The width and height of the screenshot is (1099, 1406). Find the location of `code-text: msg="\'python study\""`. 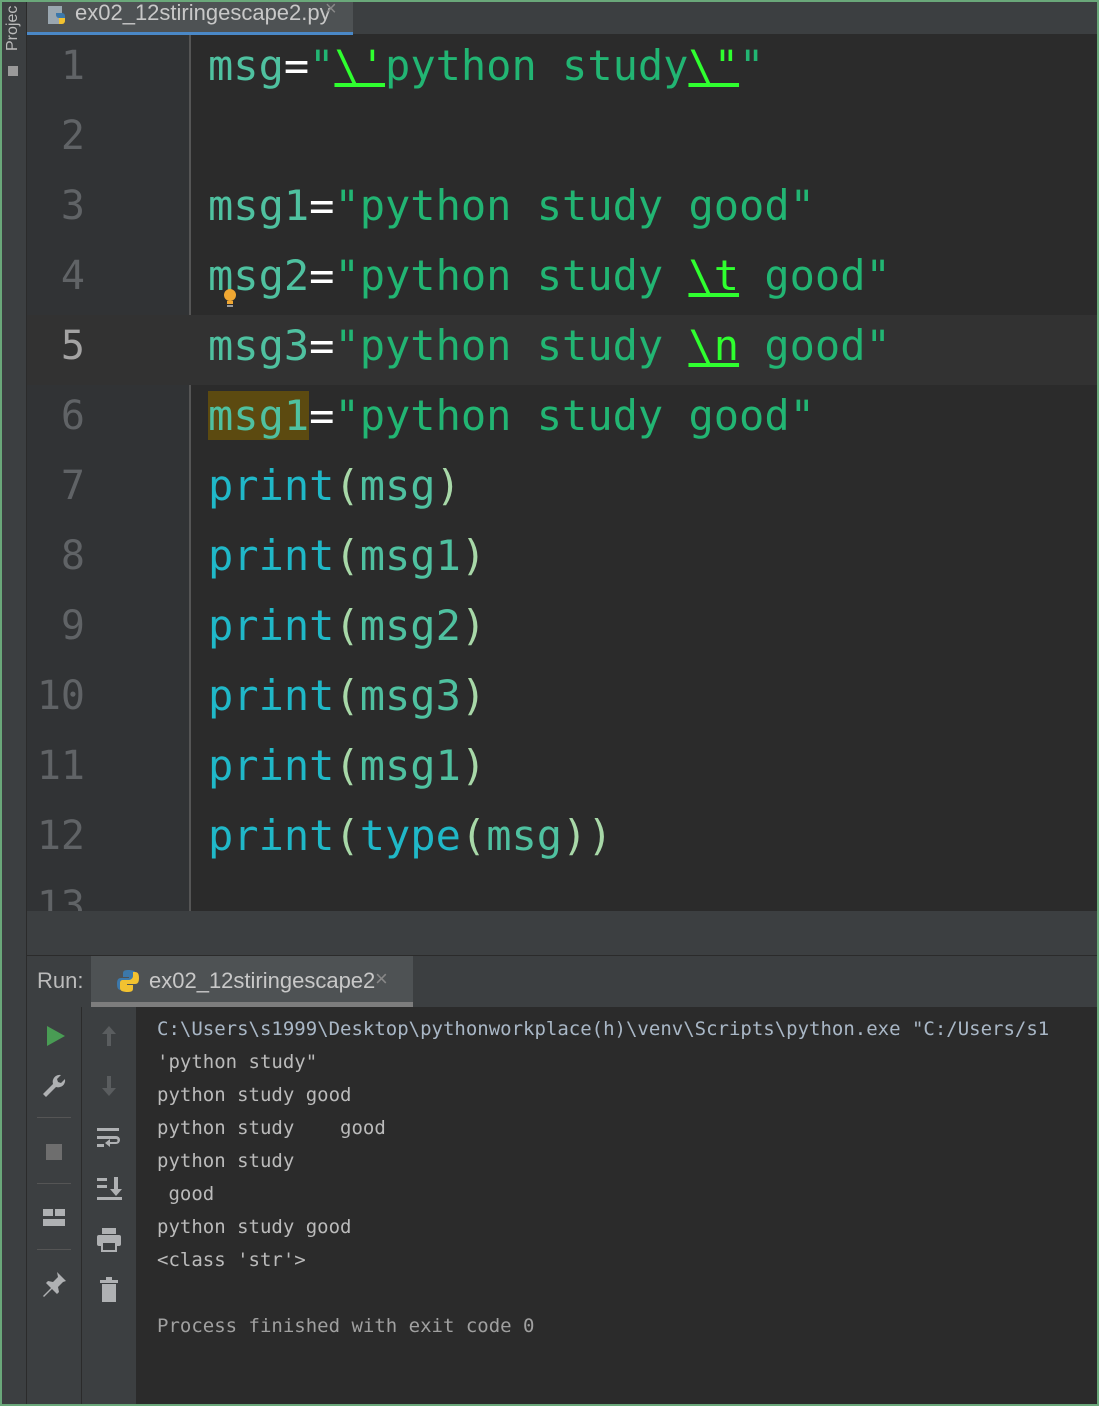

code-text: msg="\'python study\"" is located at coordinates (486, 65).